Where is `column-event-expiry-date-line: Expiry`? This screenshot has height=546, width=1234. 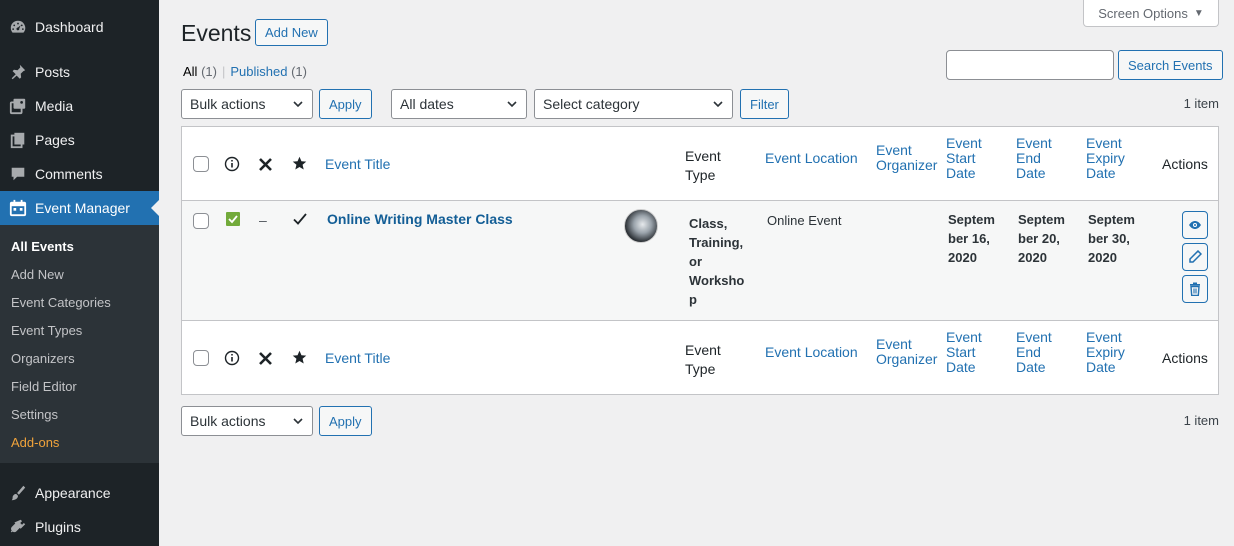 column-event-expiry-date-line: Expiry is located at coordinates (1105, 158).